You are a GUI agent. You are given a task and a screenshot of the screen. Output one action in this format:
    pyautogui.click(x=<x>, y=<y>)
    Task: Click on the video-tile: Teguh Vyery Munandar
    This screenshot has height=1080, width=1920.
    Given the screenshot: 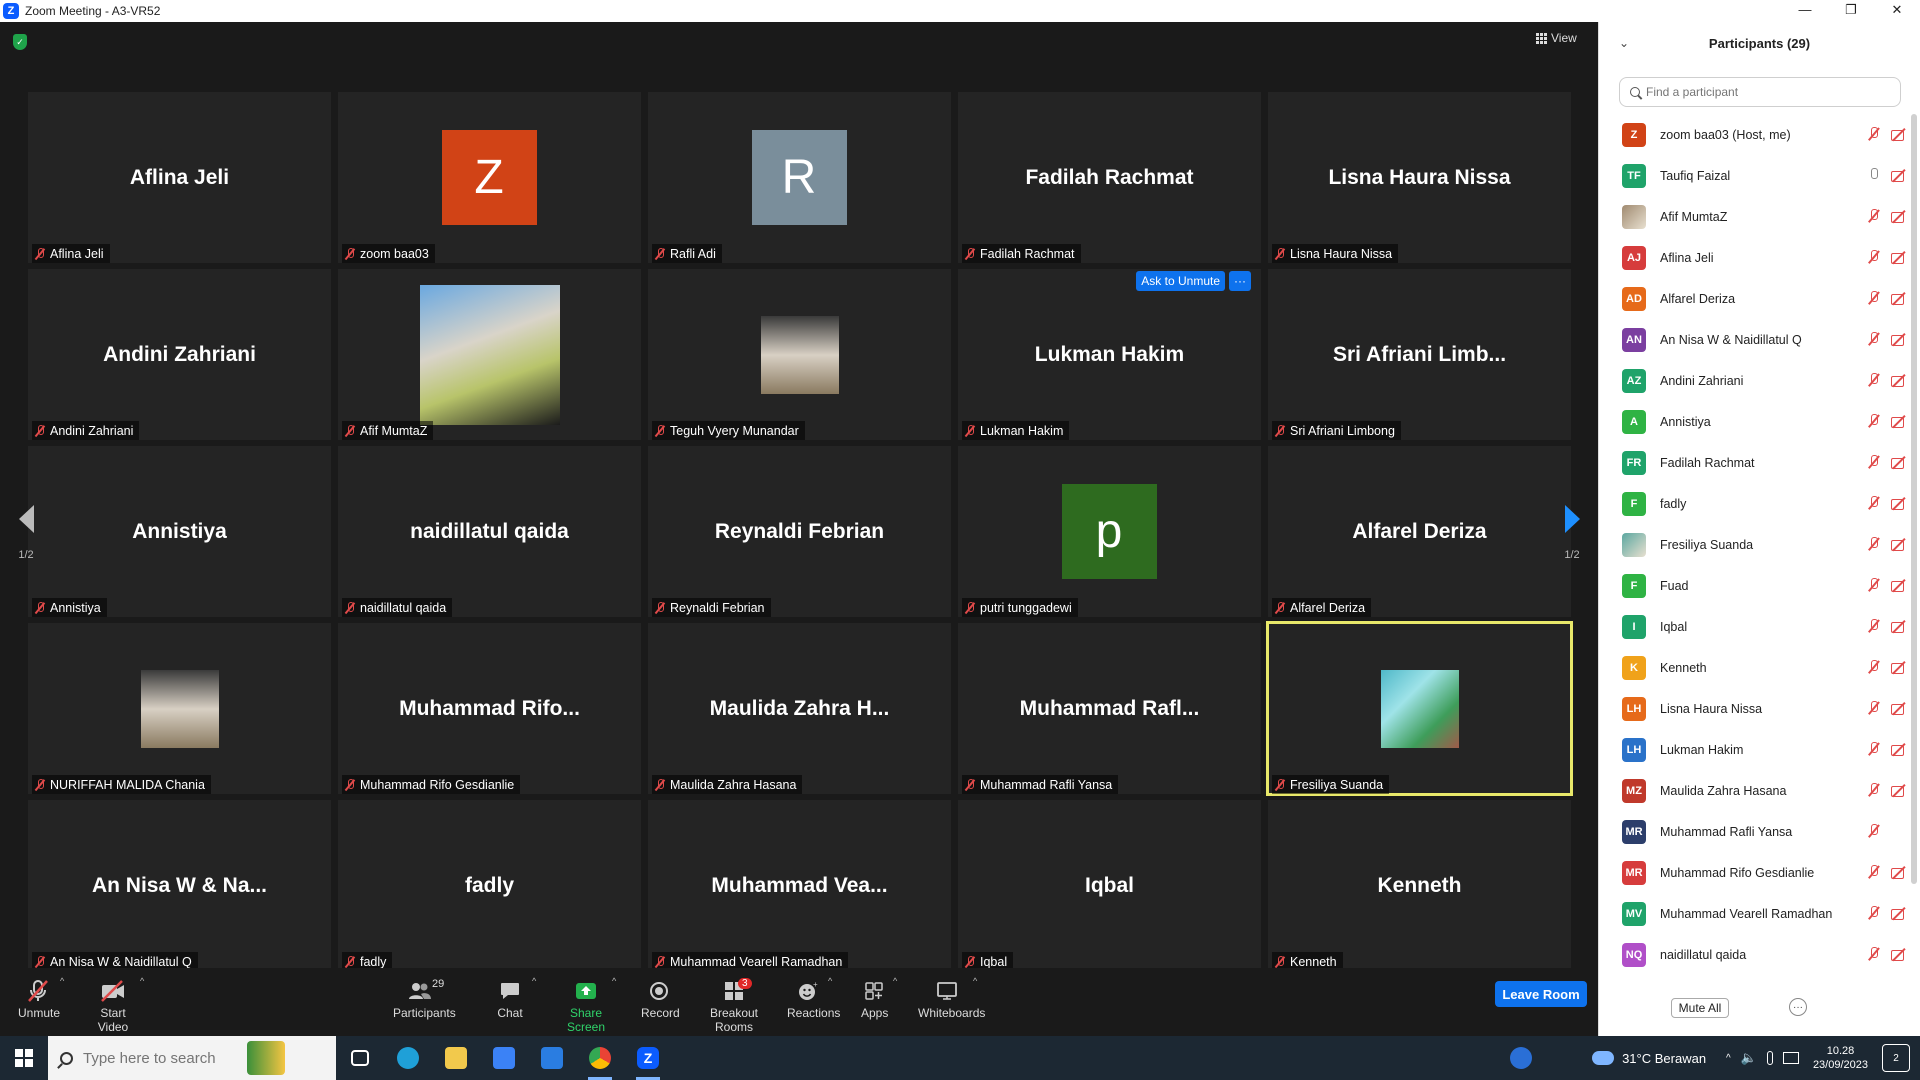 What is the action you would take?
    pyautogui.click(x=799, y=354)
    